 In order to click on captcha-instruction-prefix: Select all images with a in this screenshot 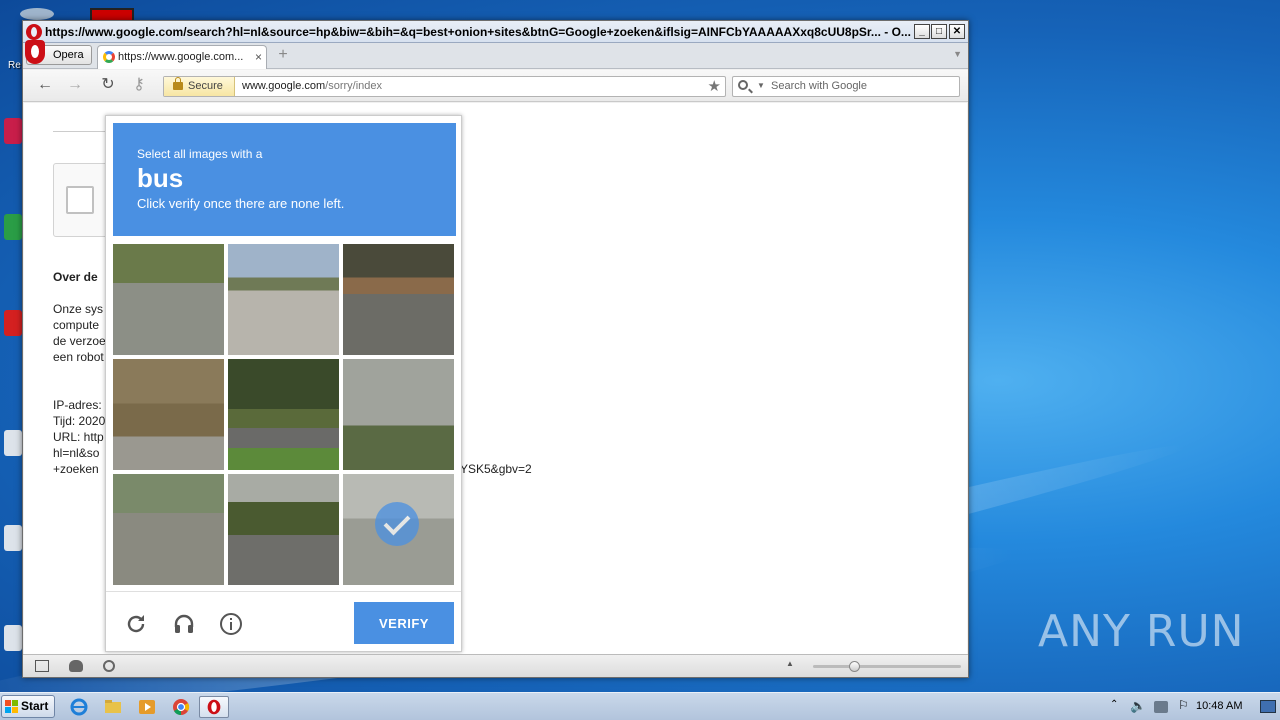, I will do `click(200, 154)`.